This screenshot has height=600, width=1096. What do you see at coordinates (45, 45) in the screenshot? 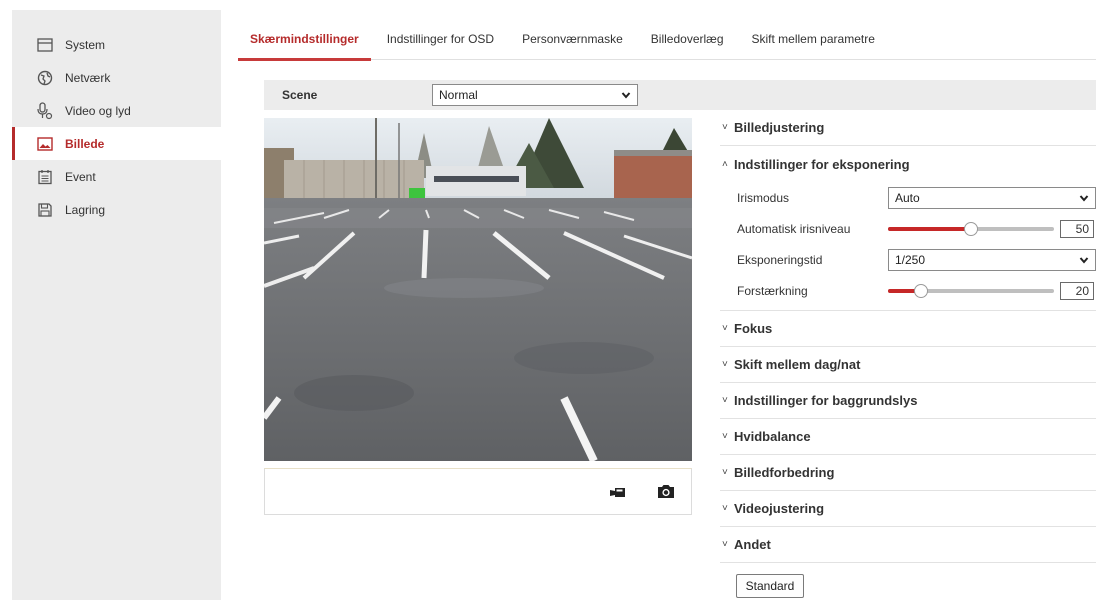
I see `monitor-icon` at bounding box center [45, 45].